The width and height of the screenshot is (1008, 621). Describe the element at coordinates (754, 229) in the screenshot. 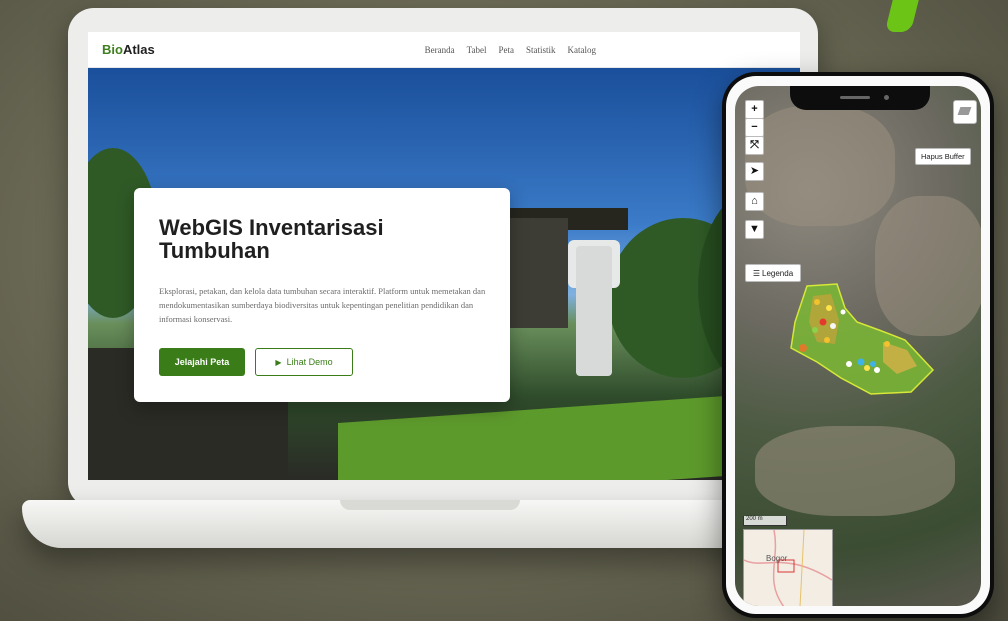

I see `filter-button: ▼` at that location.